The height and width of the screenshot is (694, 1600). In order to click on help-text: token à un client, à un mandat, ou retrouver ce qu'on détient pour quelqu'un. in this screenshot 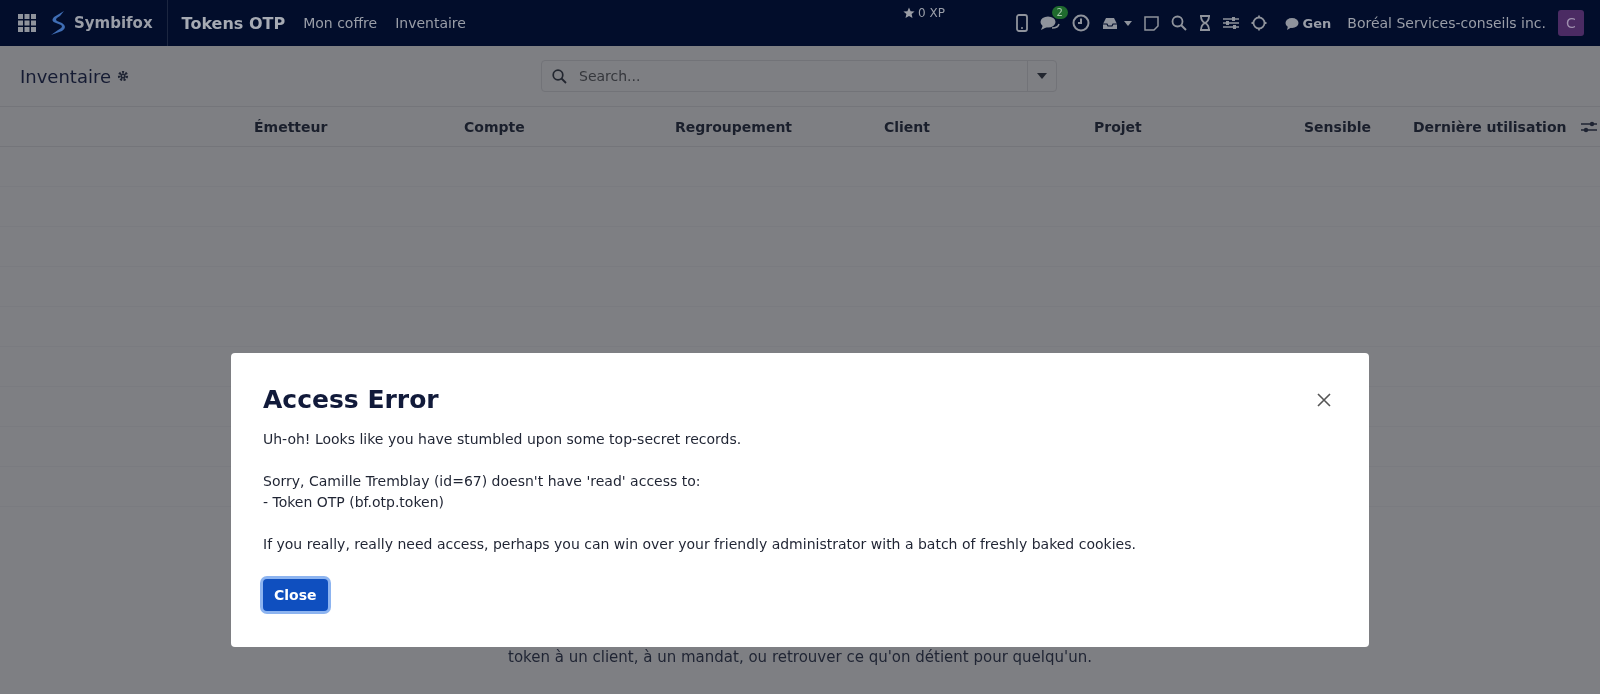, I will do `click(800, 657)`.